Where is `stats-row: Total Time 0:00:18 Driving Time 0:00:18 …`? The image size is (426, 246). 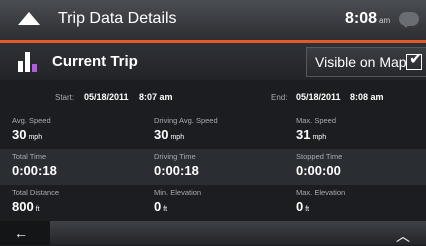
stats-row: Total Time 0:00:18 Driving Time 0:00:18 … is located at coordinates (213, 167).